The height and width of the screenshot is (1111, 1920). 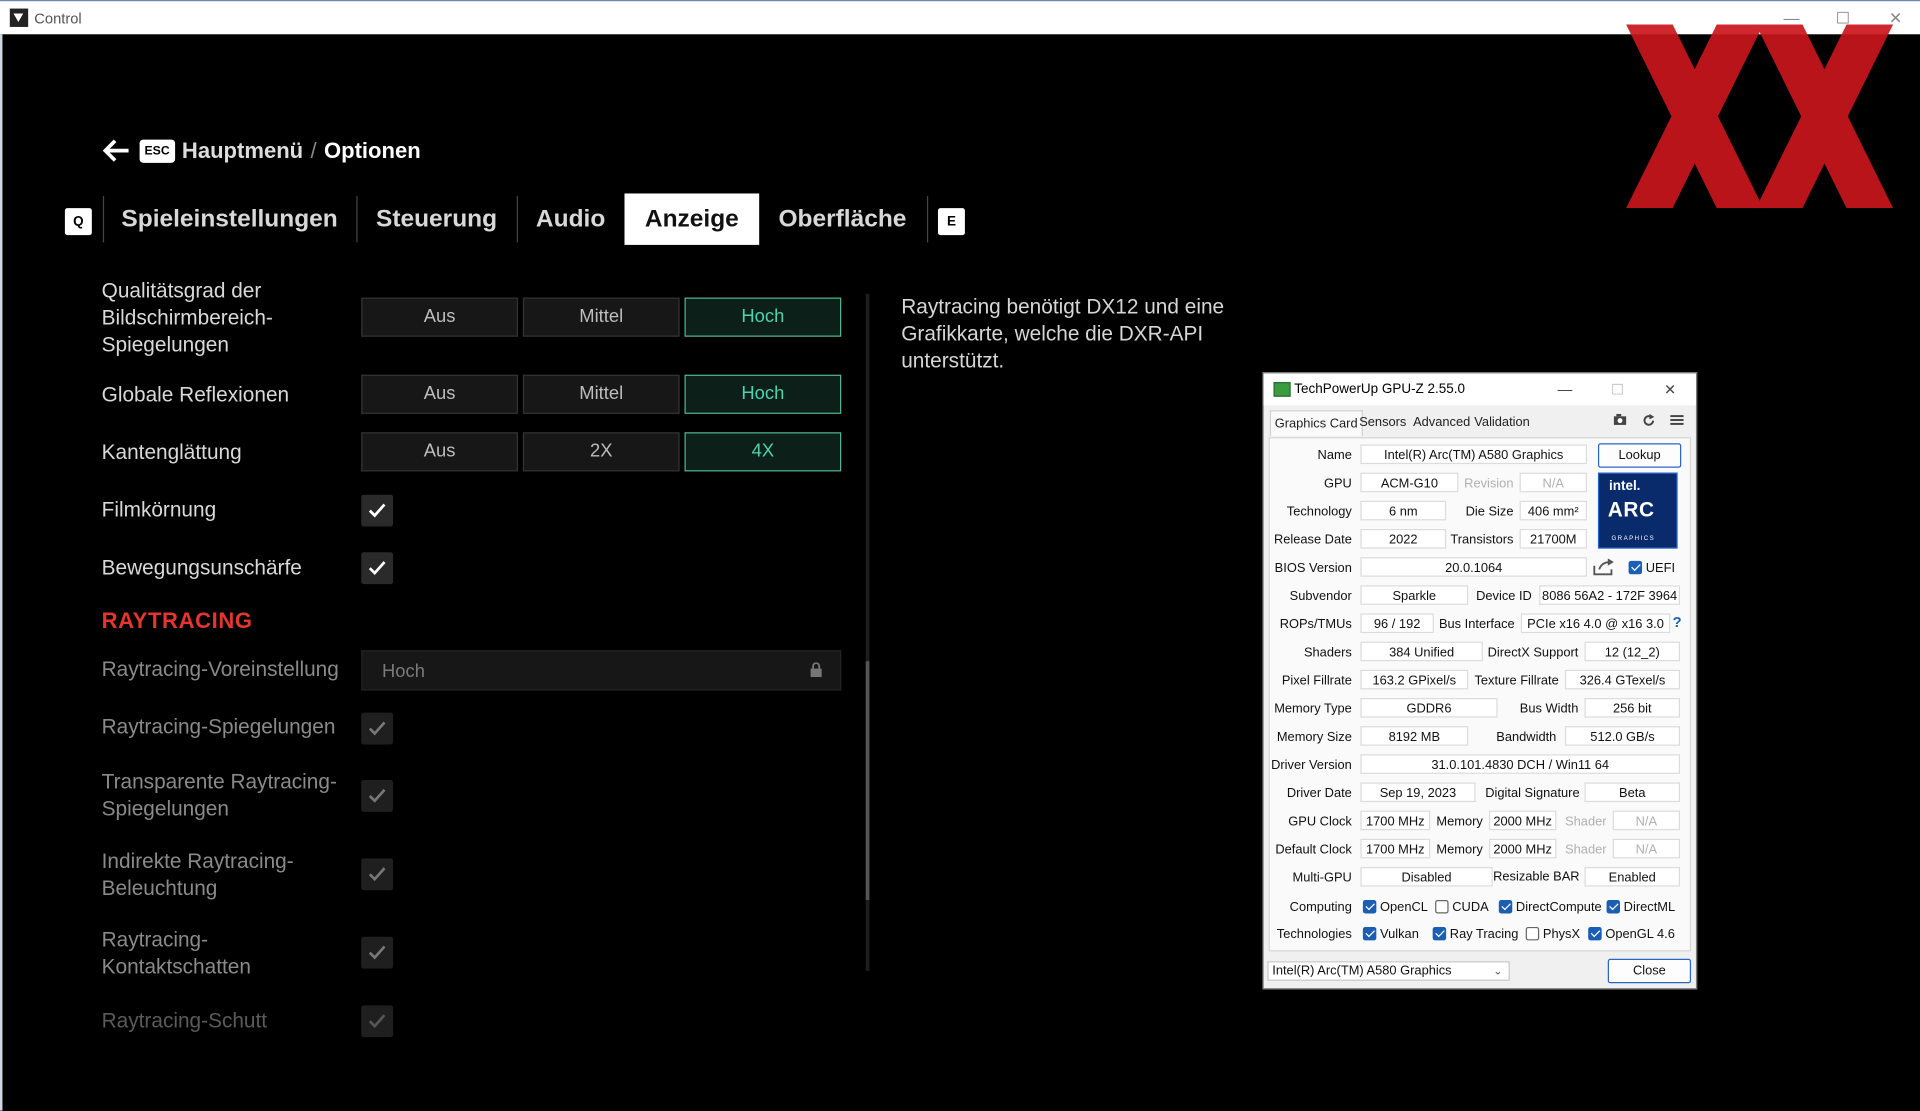 I want to click on uefi-label: UEFI, so click(x=1660, y=568).